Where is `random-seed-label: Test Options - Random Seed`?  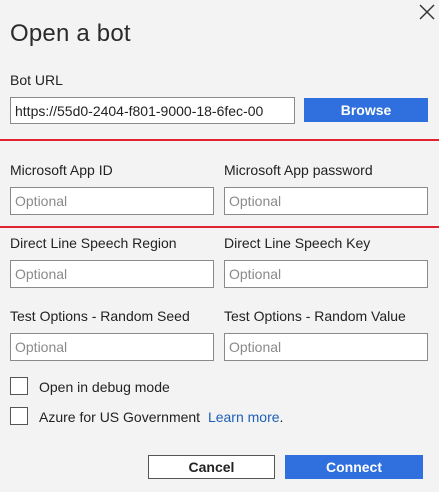 random-seed-label: Test Options - Random Seed is located at coordinates (100, 316).